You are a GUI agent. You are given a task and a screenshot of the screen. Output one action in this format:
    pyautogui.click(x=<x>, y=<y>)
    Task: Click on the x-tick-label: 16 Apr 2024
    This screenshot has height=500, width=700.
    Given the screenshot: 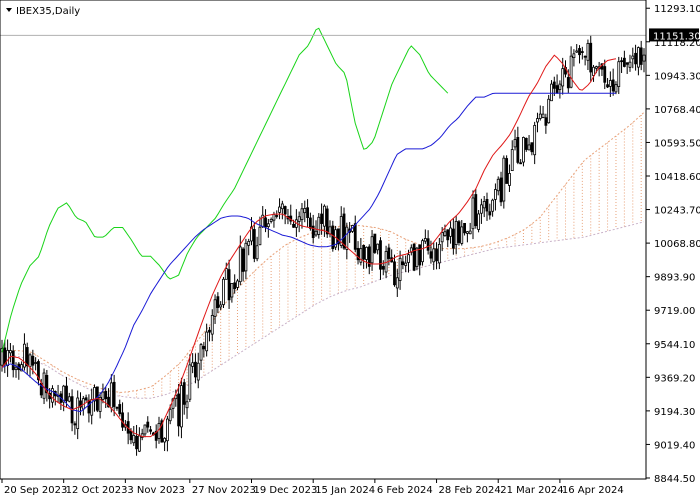 What is the action you would take?
    pyautogui.click(x=593, y=490)
    